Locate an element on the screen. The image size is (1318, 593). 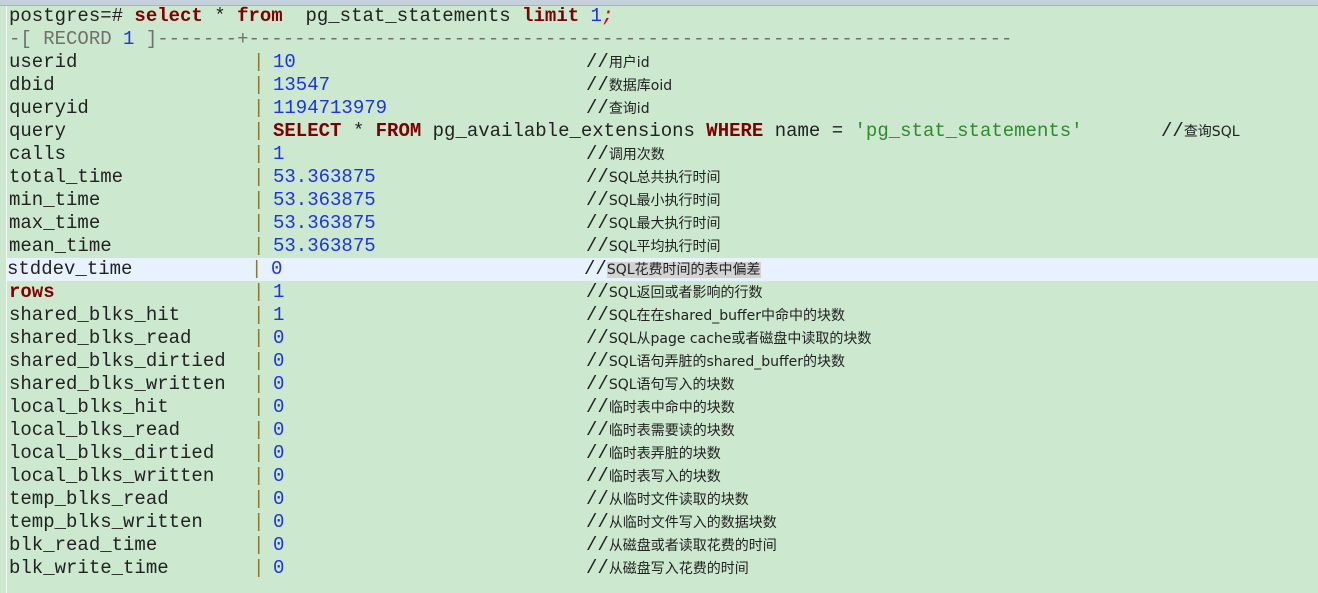
record-row-local-blks-written: local_blks_written | 0 //临时表写入的块数 is located at coordinates (663, 476).